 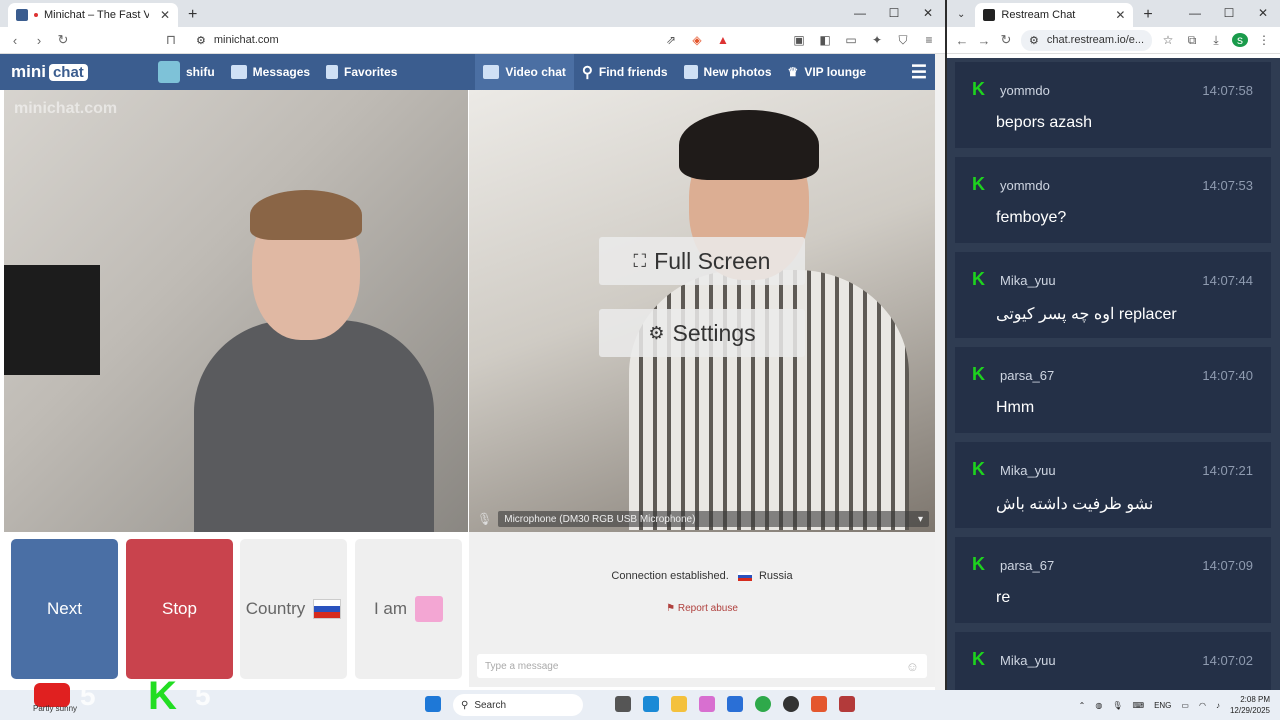 I want to click on forward-icon: →, so click(x=984, y=40).